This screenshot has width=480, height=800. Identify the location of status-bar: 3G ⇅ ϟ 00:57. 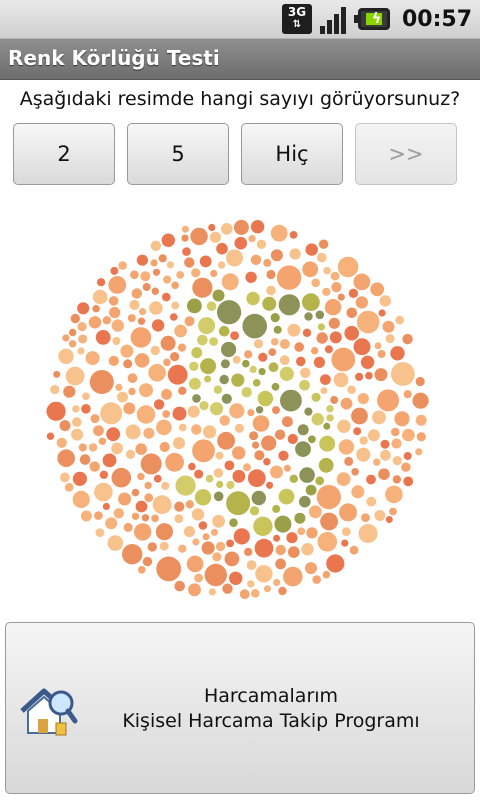
(240, 19).